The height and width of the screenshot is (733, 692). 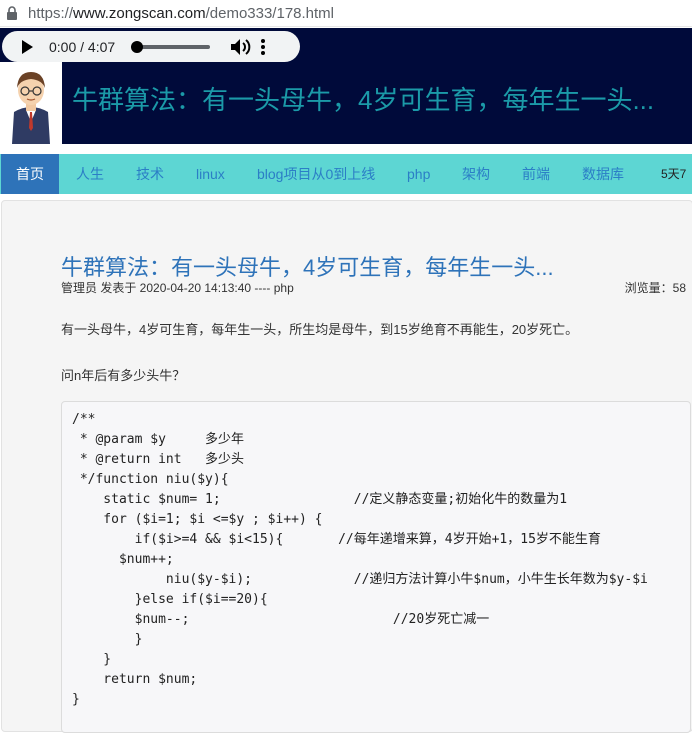 I want to click on volume-icon, so click(x=241, y=47).